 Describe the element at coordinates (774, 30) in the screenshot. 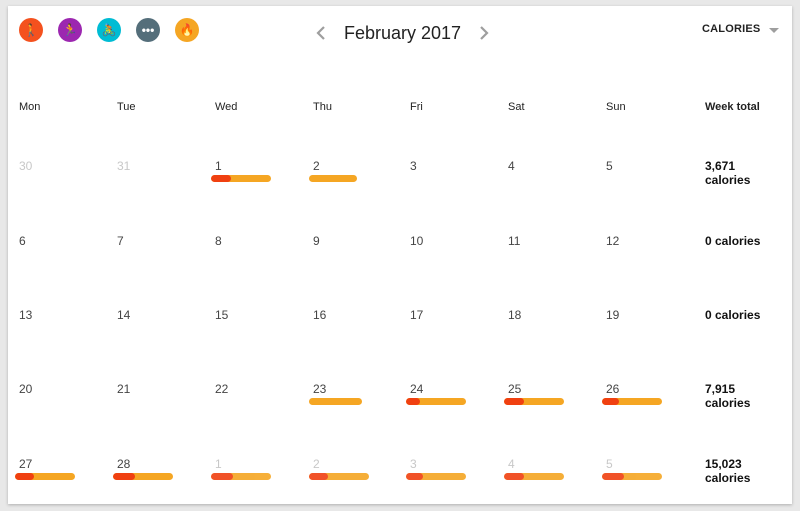

I see `dropdown-caret-icon` at that location.